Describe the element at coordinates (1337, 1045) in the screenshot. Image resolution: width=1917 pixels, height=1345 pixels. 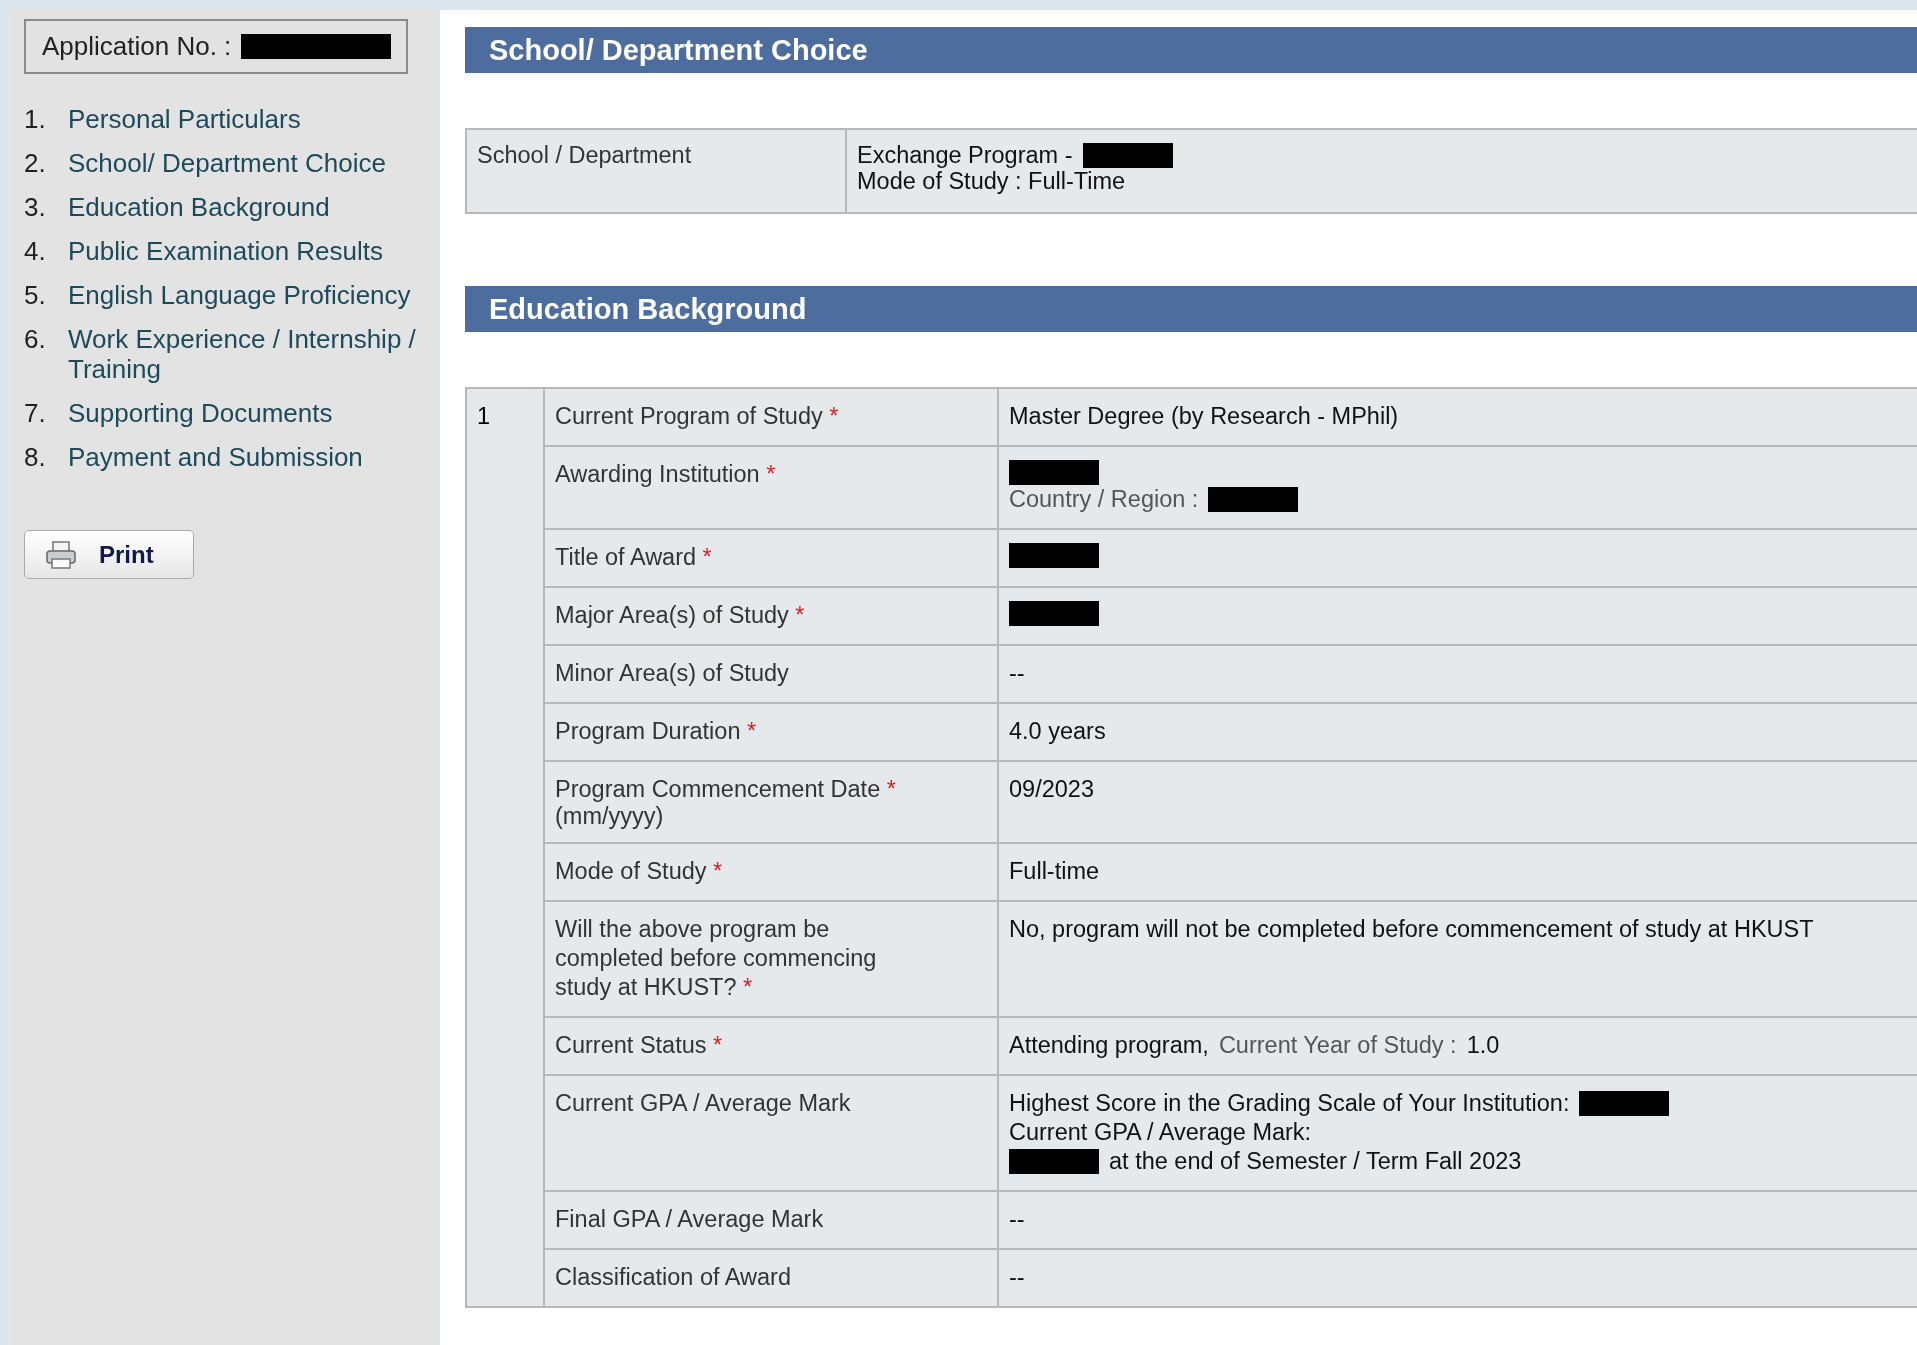
I see `field-value: Current Year of Study :` at that location.